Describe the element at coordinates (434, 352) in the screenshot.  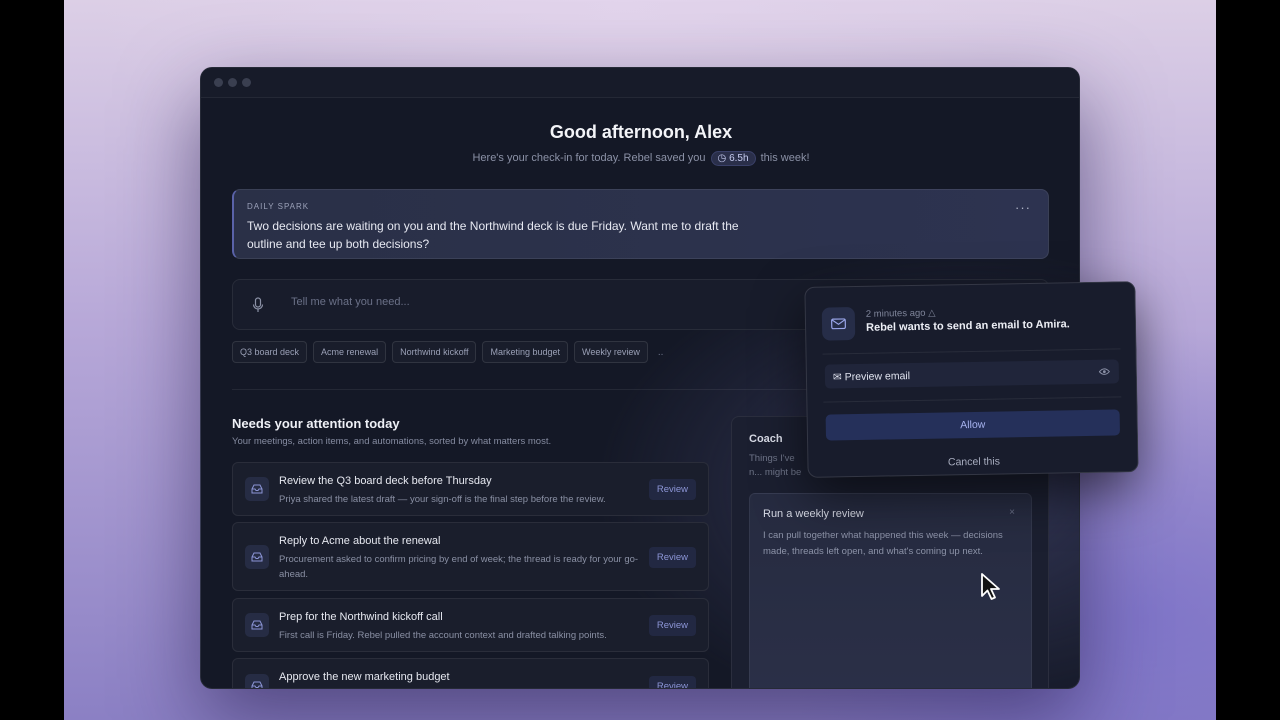
I see `chip-northwind-kickoff: Northwind kickoff` at that location.